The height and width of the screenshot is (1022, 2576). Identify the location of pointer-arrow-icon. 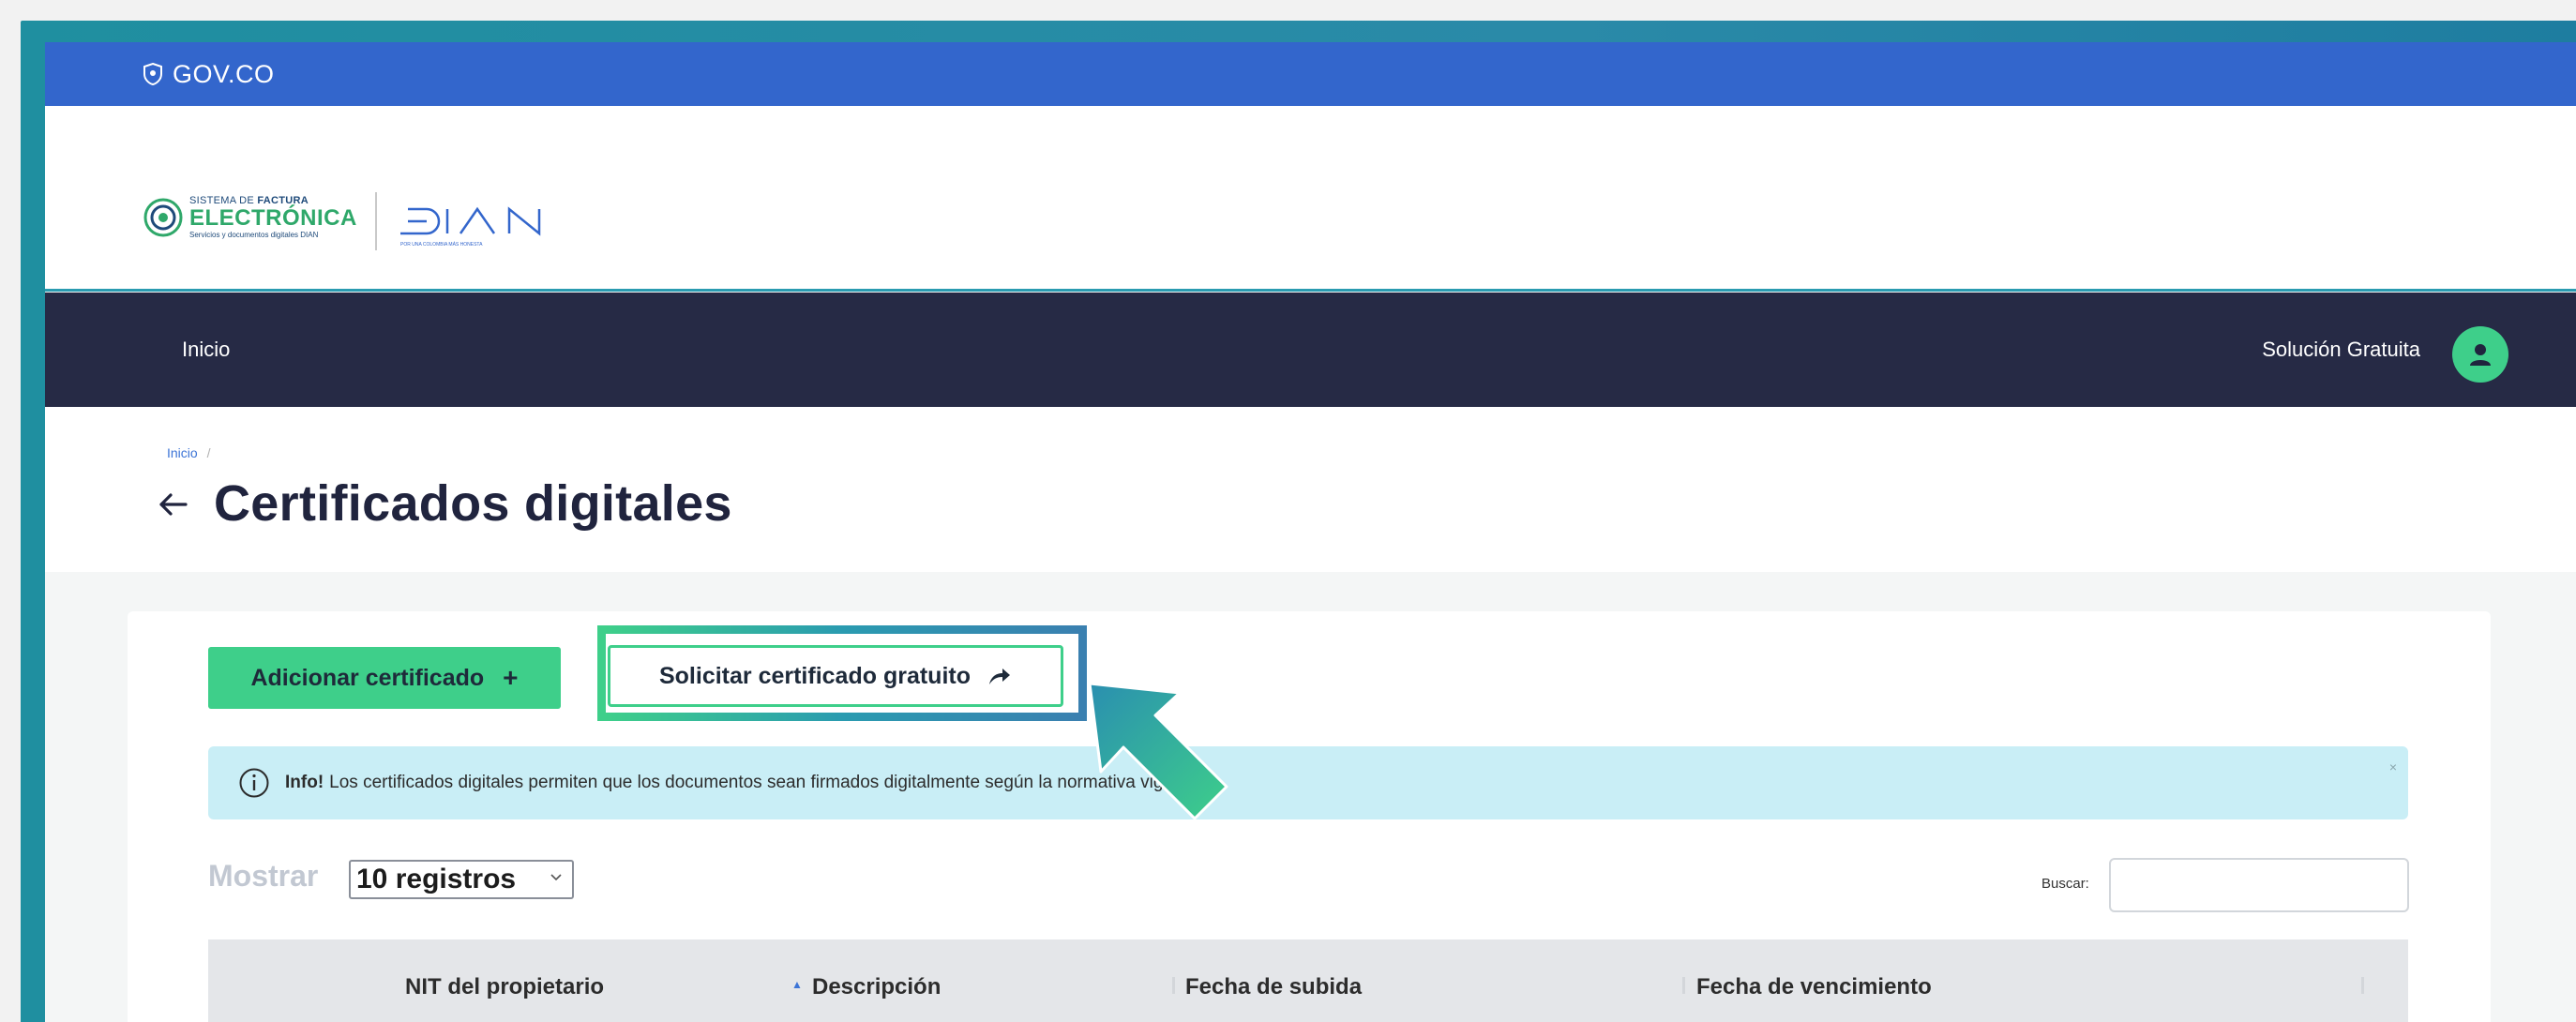
(1158, 751).